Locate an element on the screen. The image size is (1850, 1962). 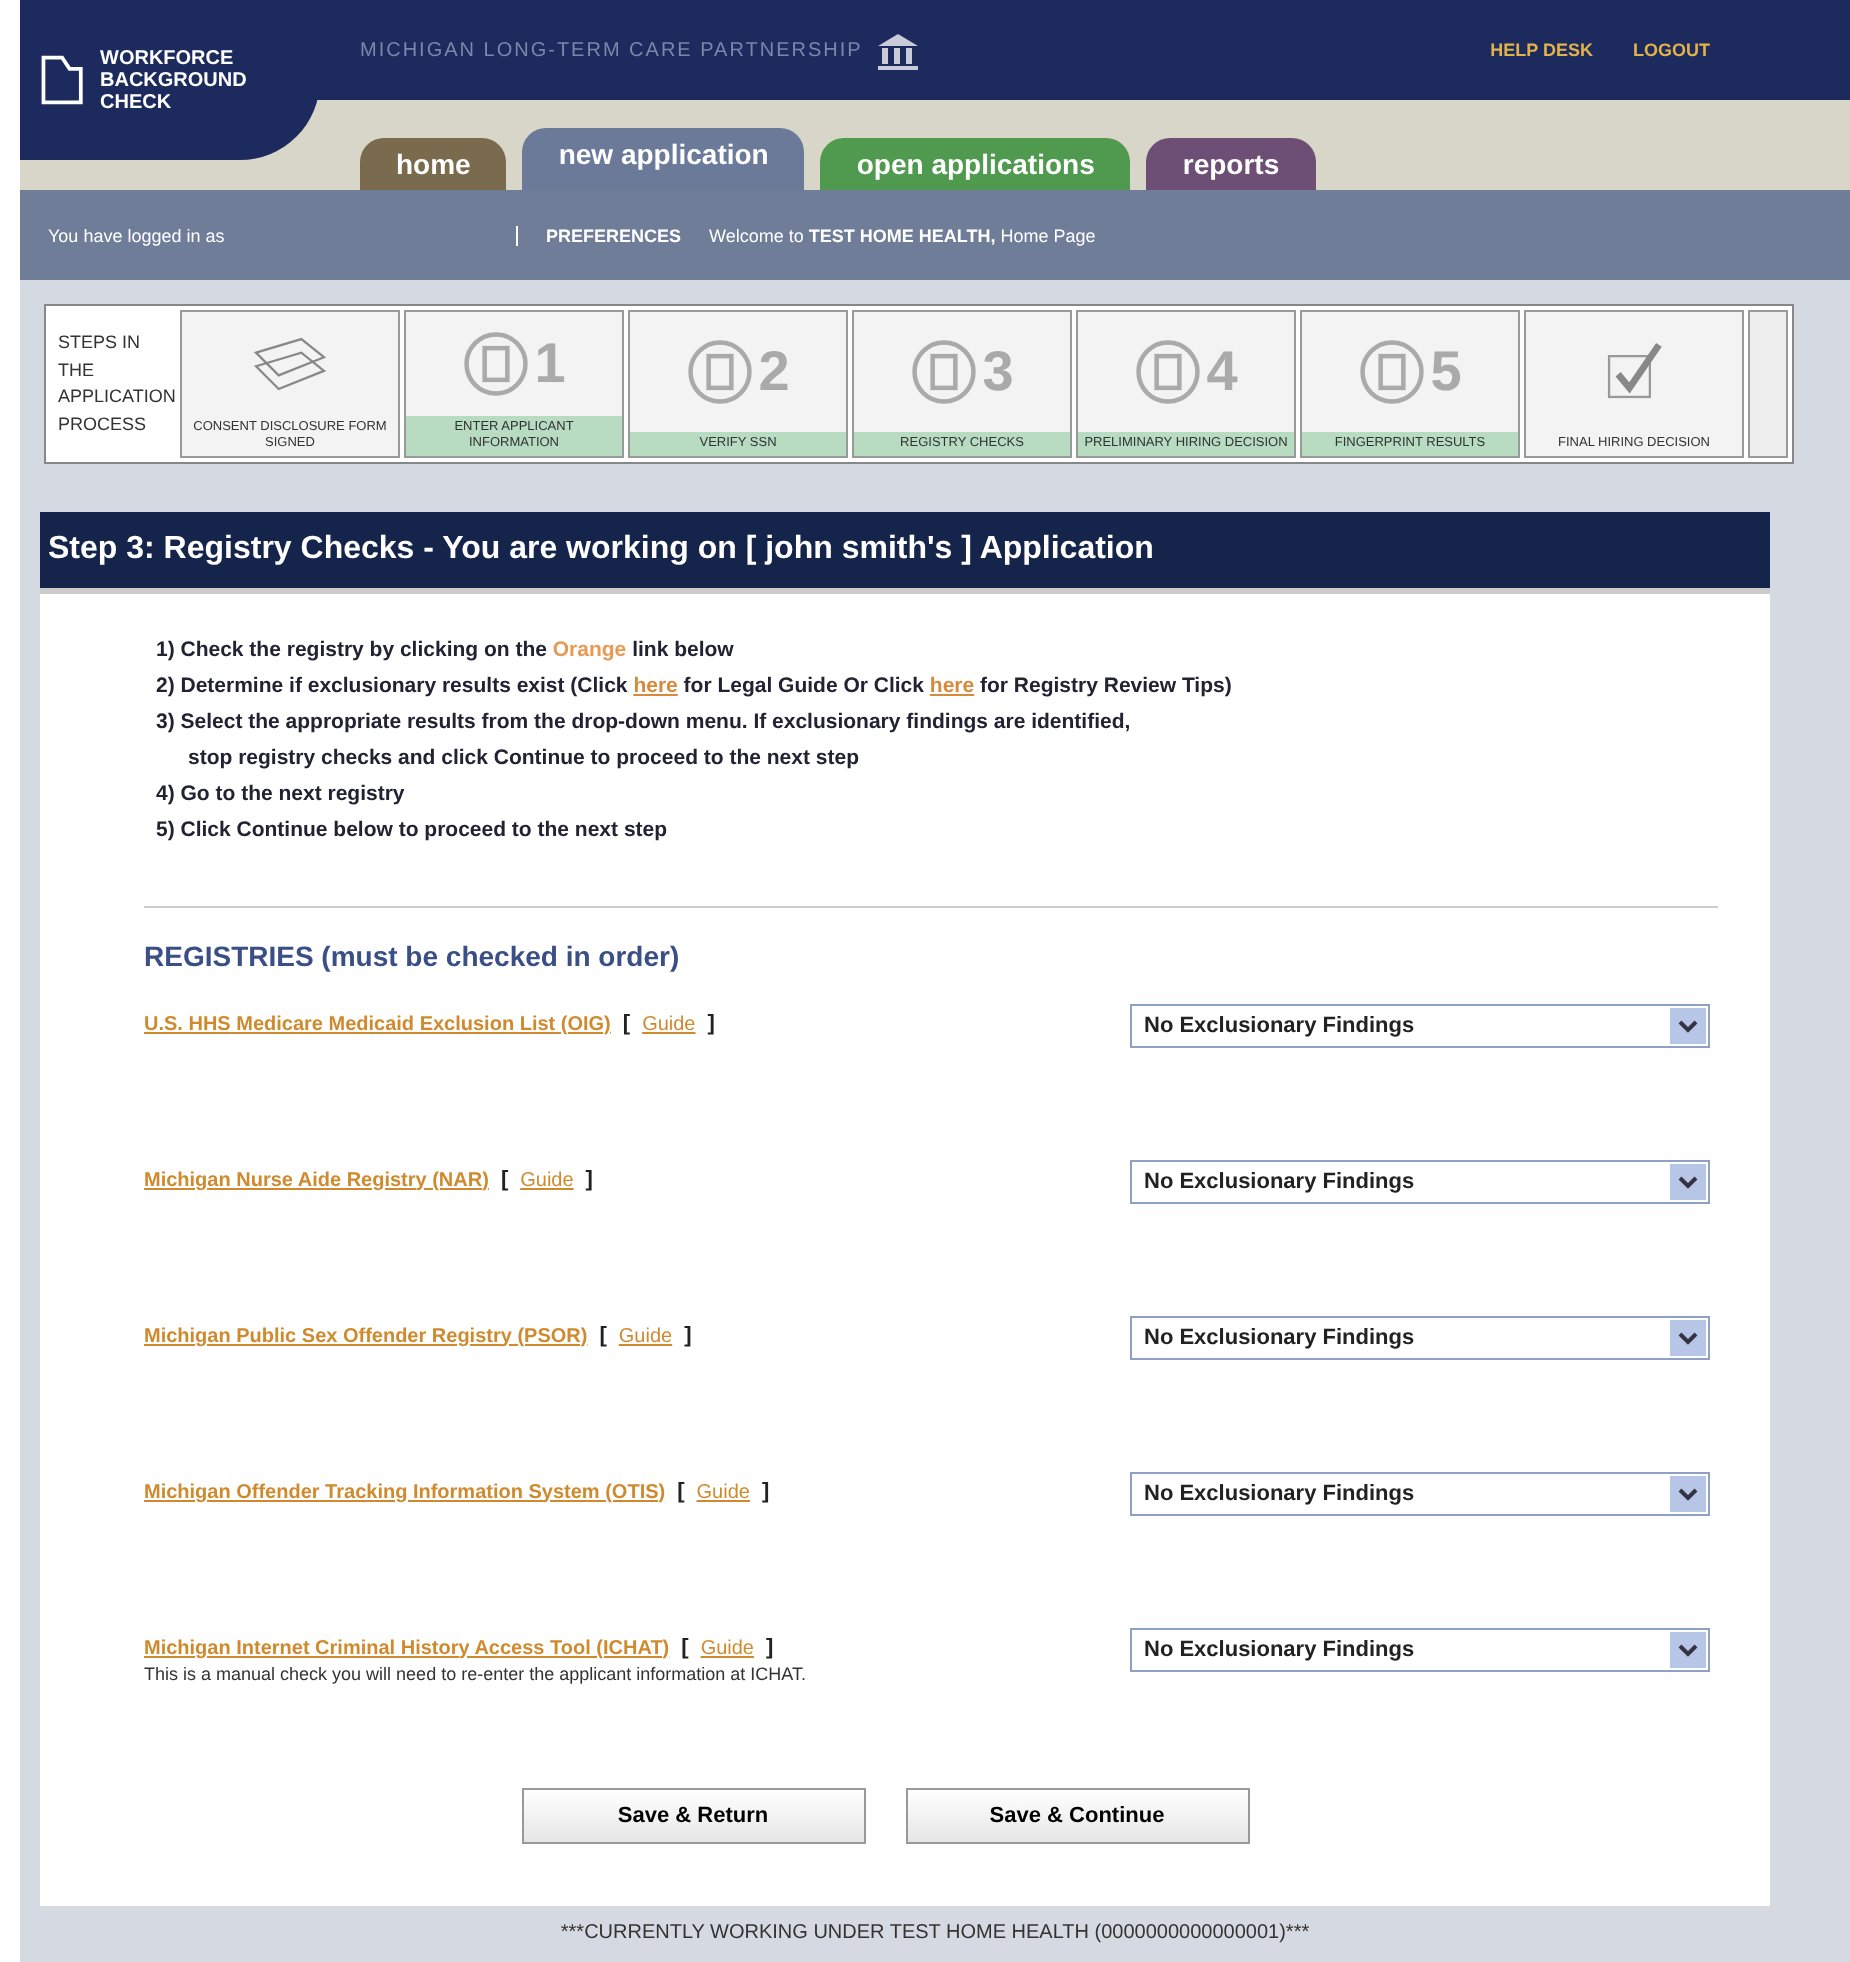
instruction-text: 1) Check the registry by clicking on the Orange link below is located at coordinates (446, 650).